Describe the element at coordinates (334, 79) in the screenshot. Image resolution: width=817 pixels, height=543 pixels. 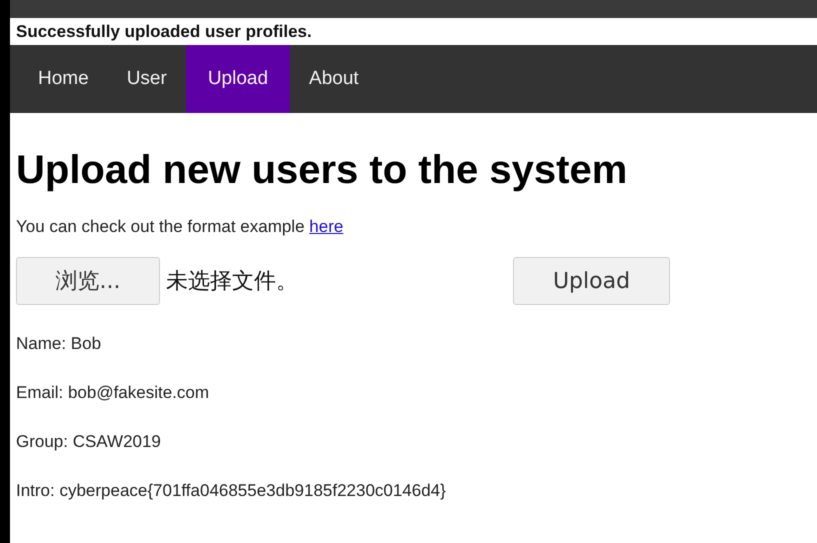
I see `nav-link: About` at that location.